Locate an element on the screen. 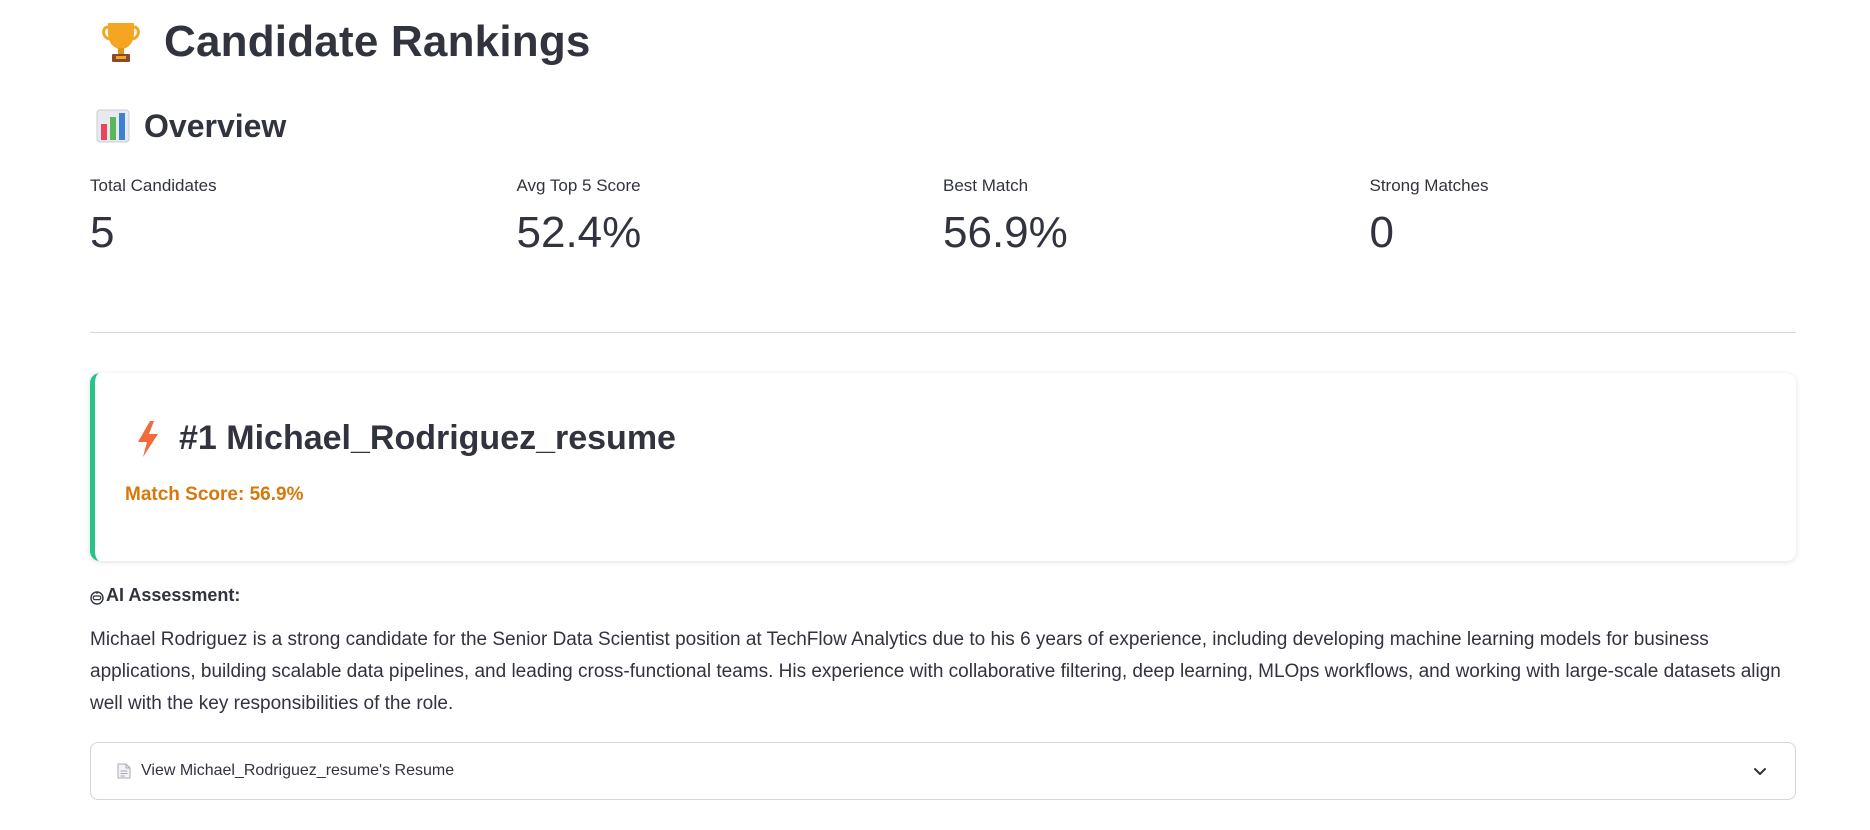 This screenshot has width=1870, height=830. metric-strong-matches: Strong Matches 0 is located at coordinates (1583, 222).